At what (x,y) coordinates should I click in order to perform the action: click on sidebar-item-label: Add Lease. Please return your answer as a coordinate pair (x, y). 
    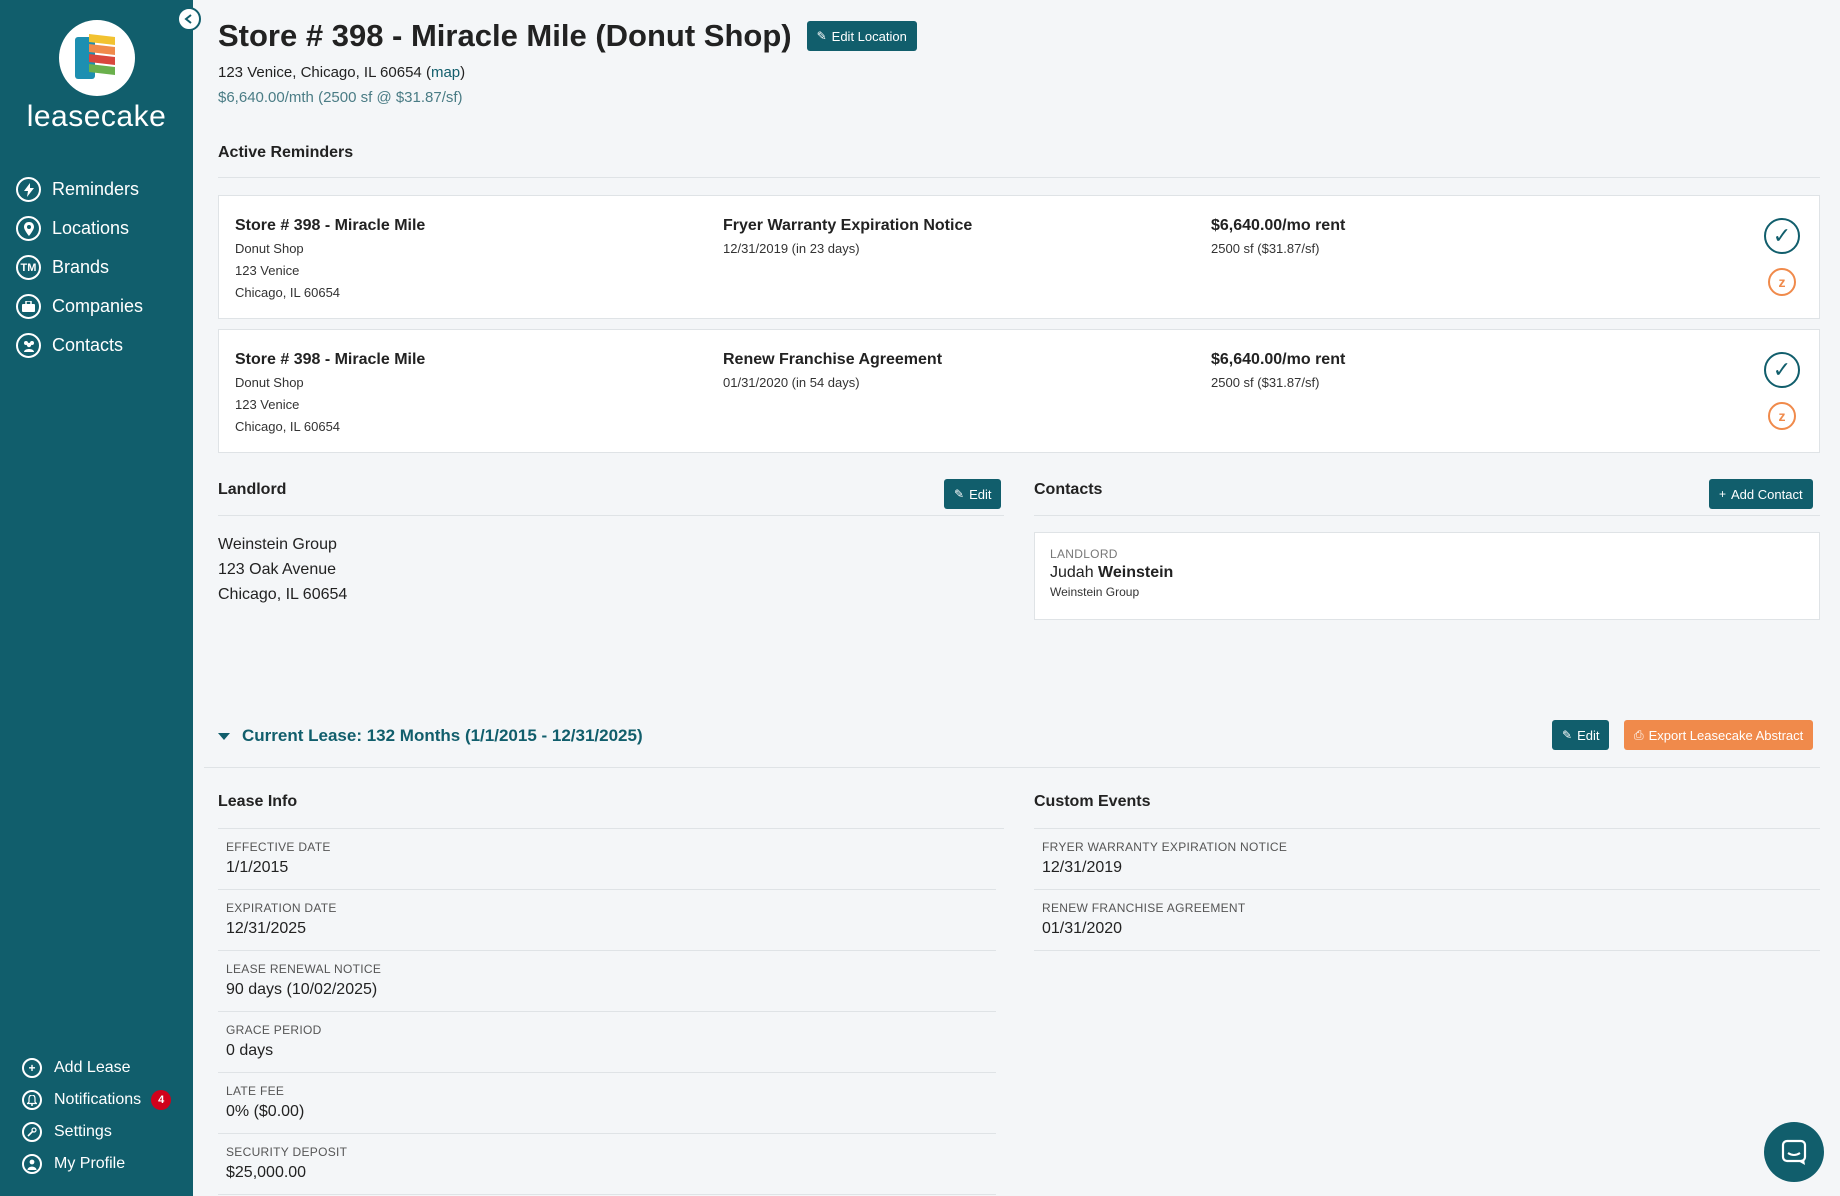
    Looking at the image, I should click on (92, 1067).